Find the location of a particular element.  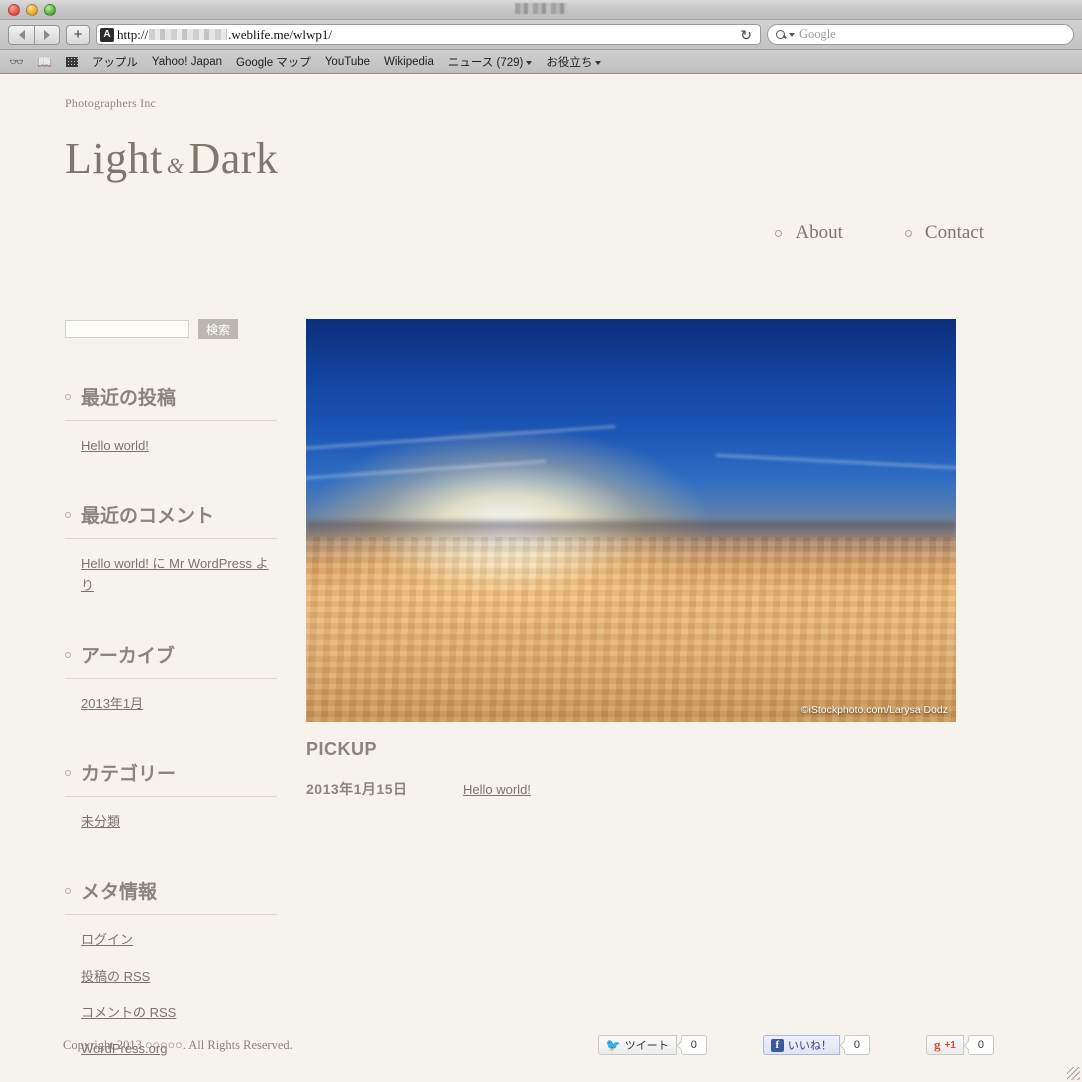

site-tagline: Photographers Inc is located at coordinates (111, 103).